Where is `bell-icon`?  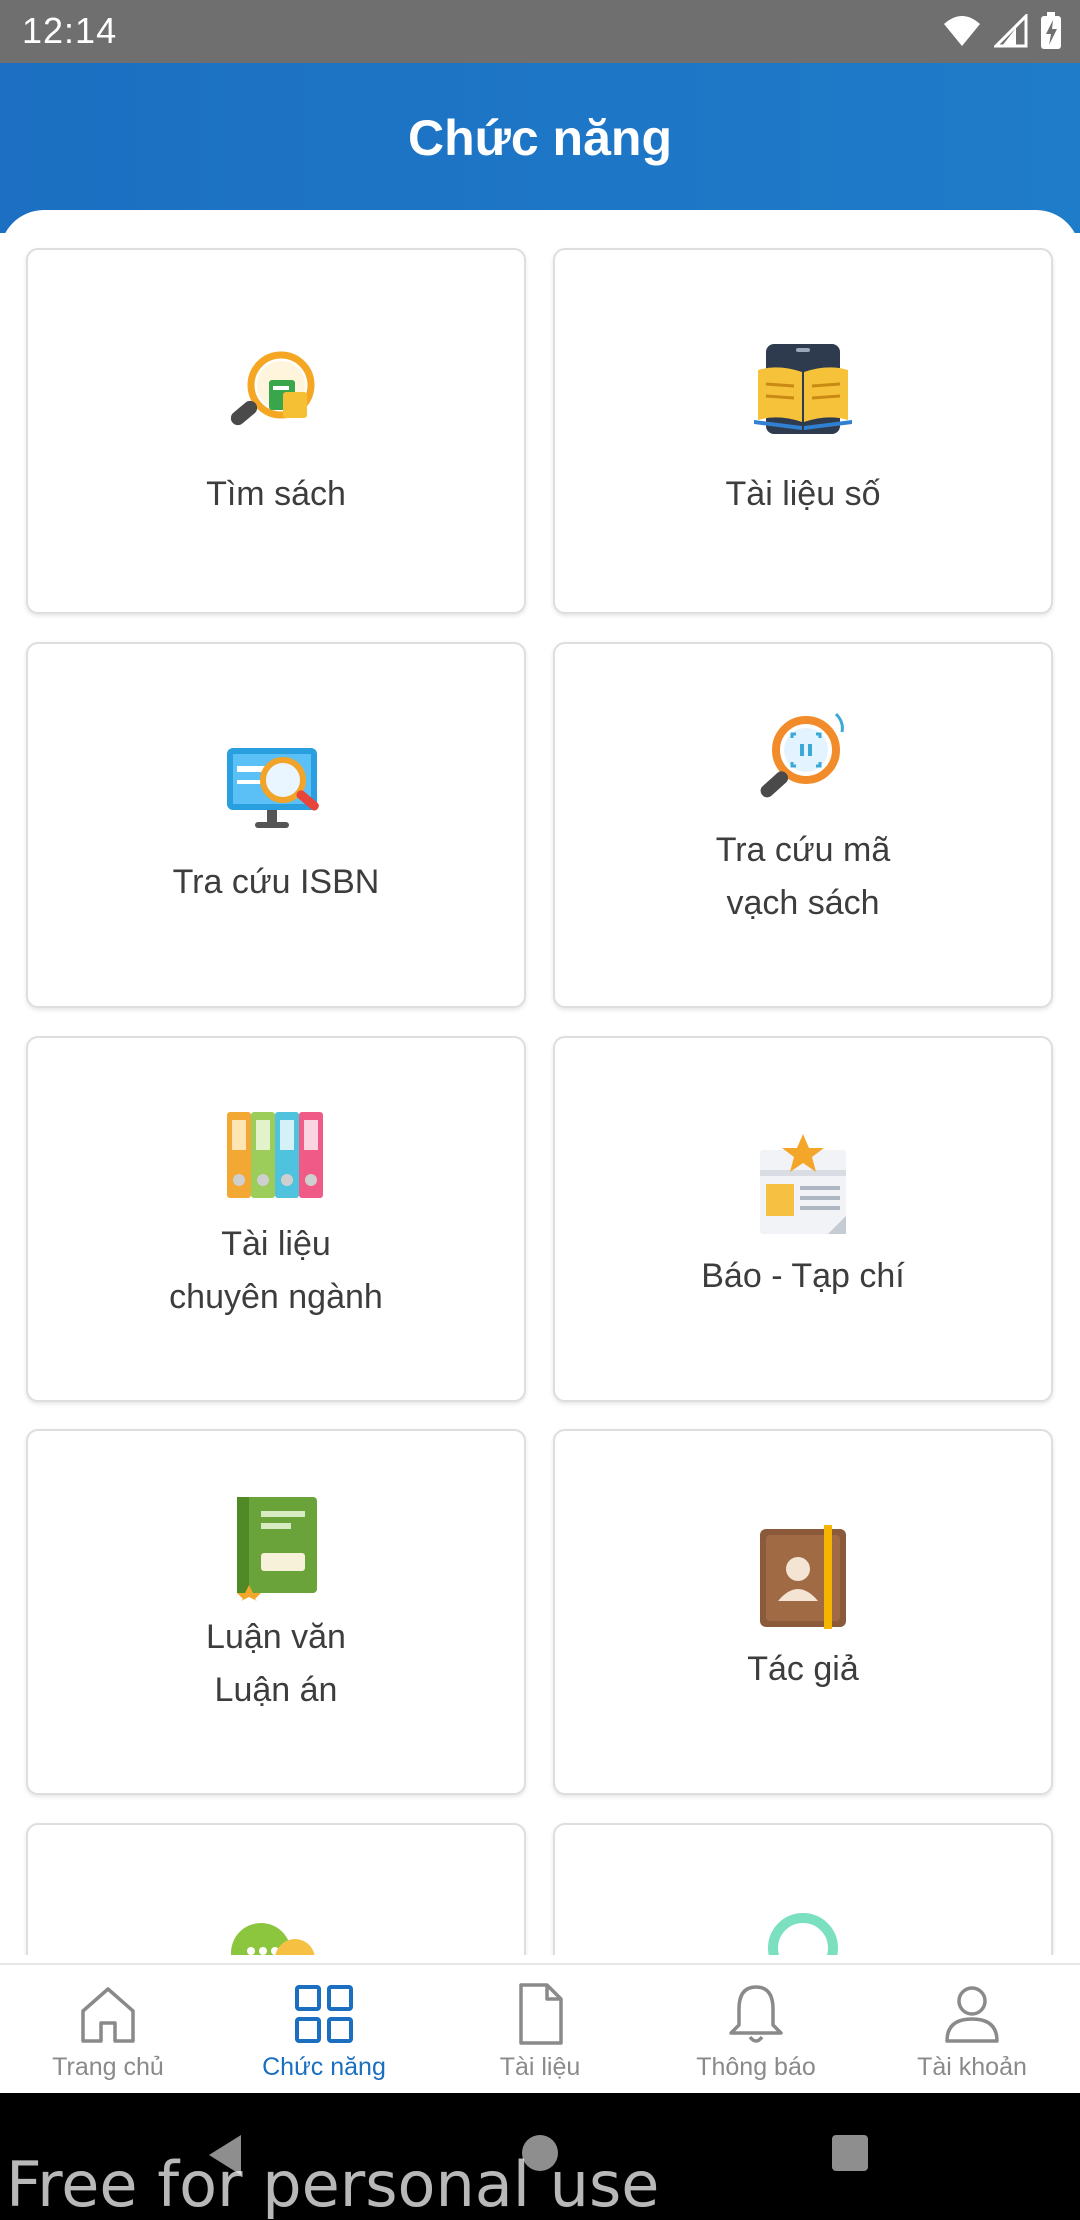 bell-icon is located at coordinates (756, 2014).